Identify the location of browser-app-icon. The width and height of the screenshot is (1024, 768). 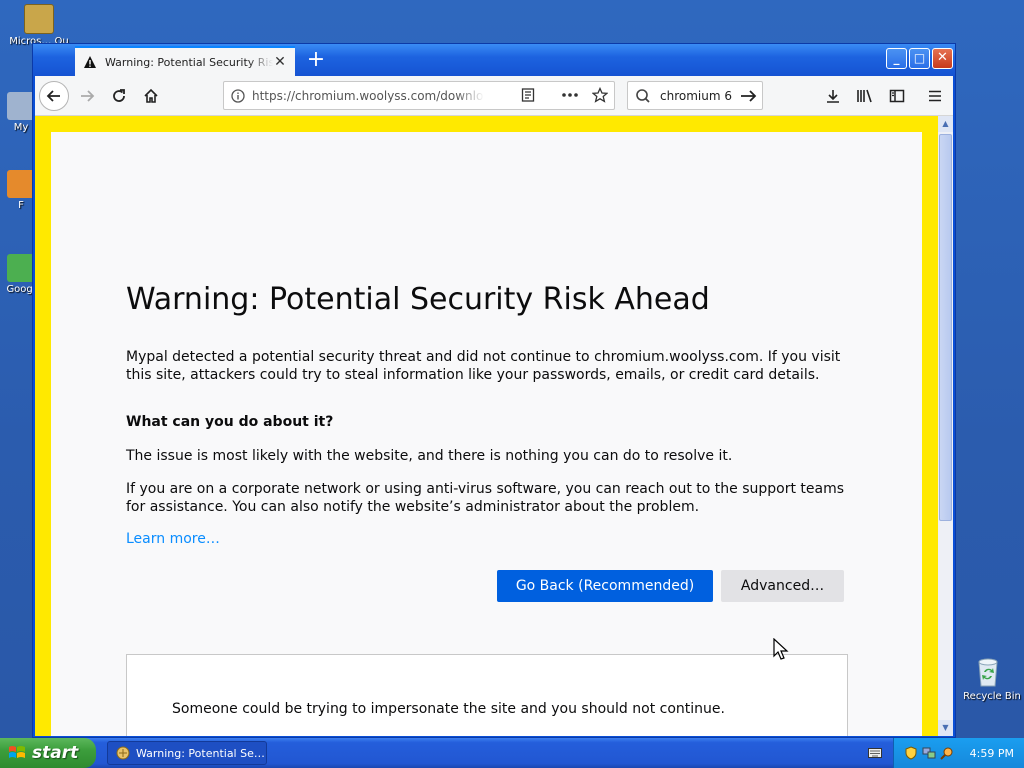
(123, 753).